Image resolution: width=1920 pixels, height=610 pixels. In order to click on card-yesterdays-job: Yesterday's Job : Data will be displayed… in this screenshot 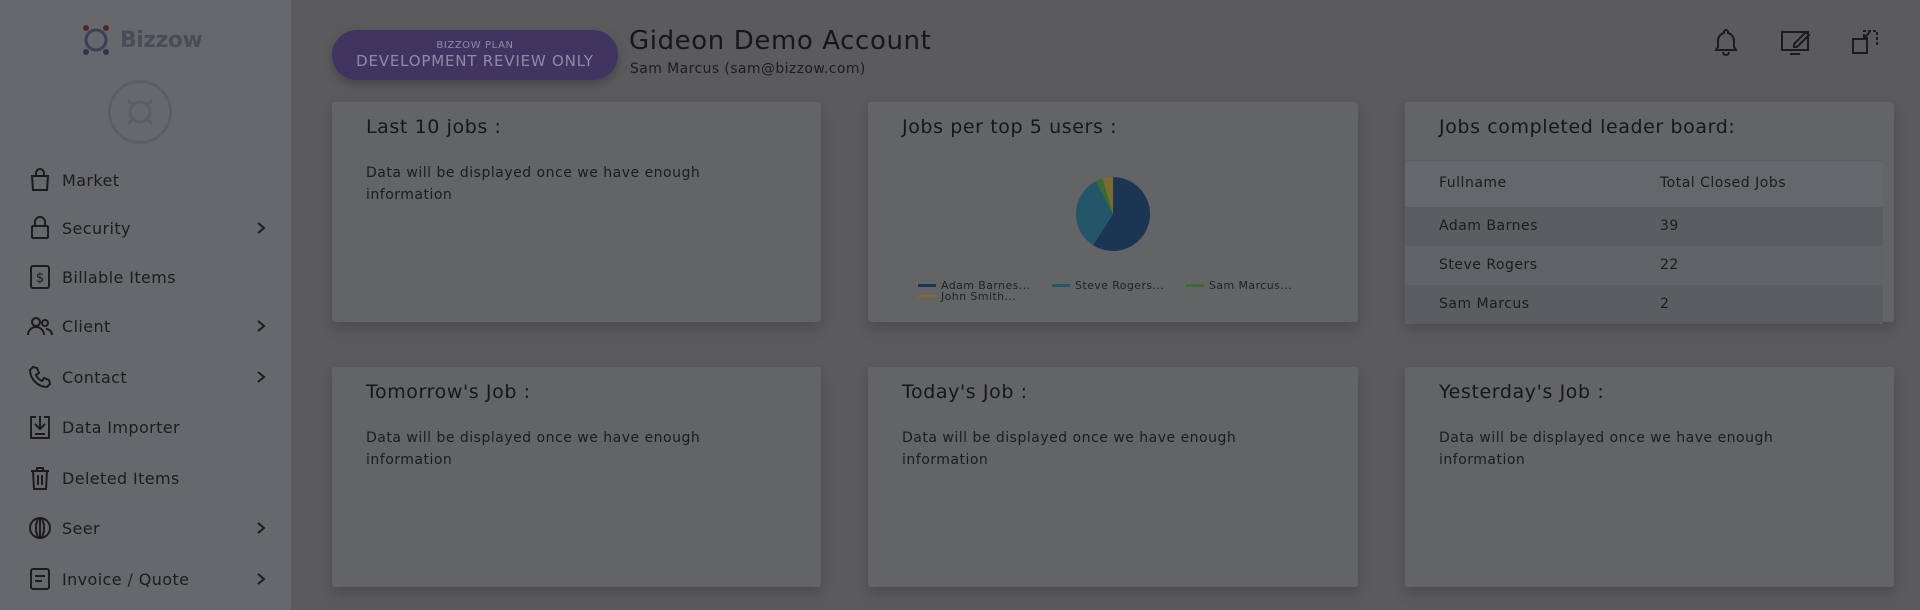, I will do `click(1649, 477)`.